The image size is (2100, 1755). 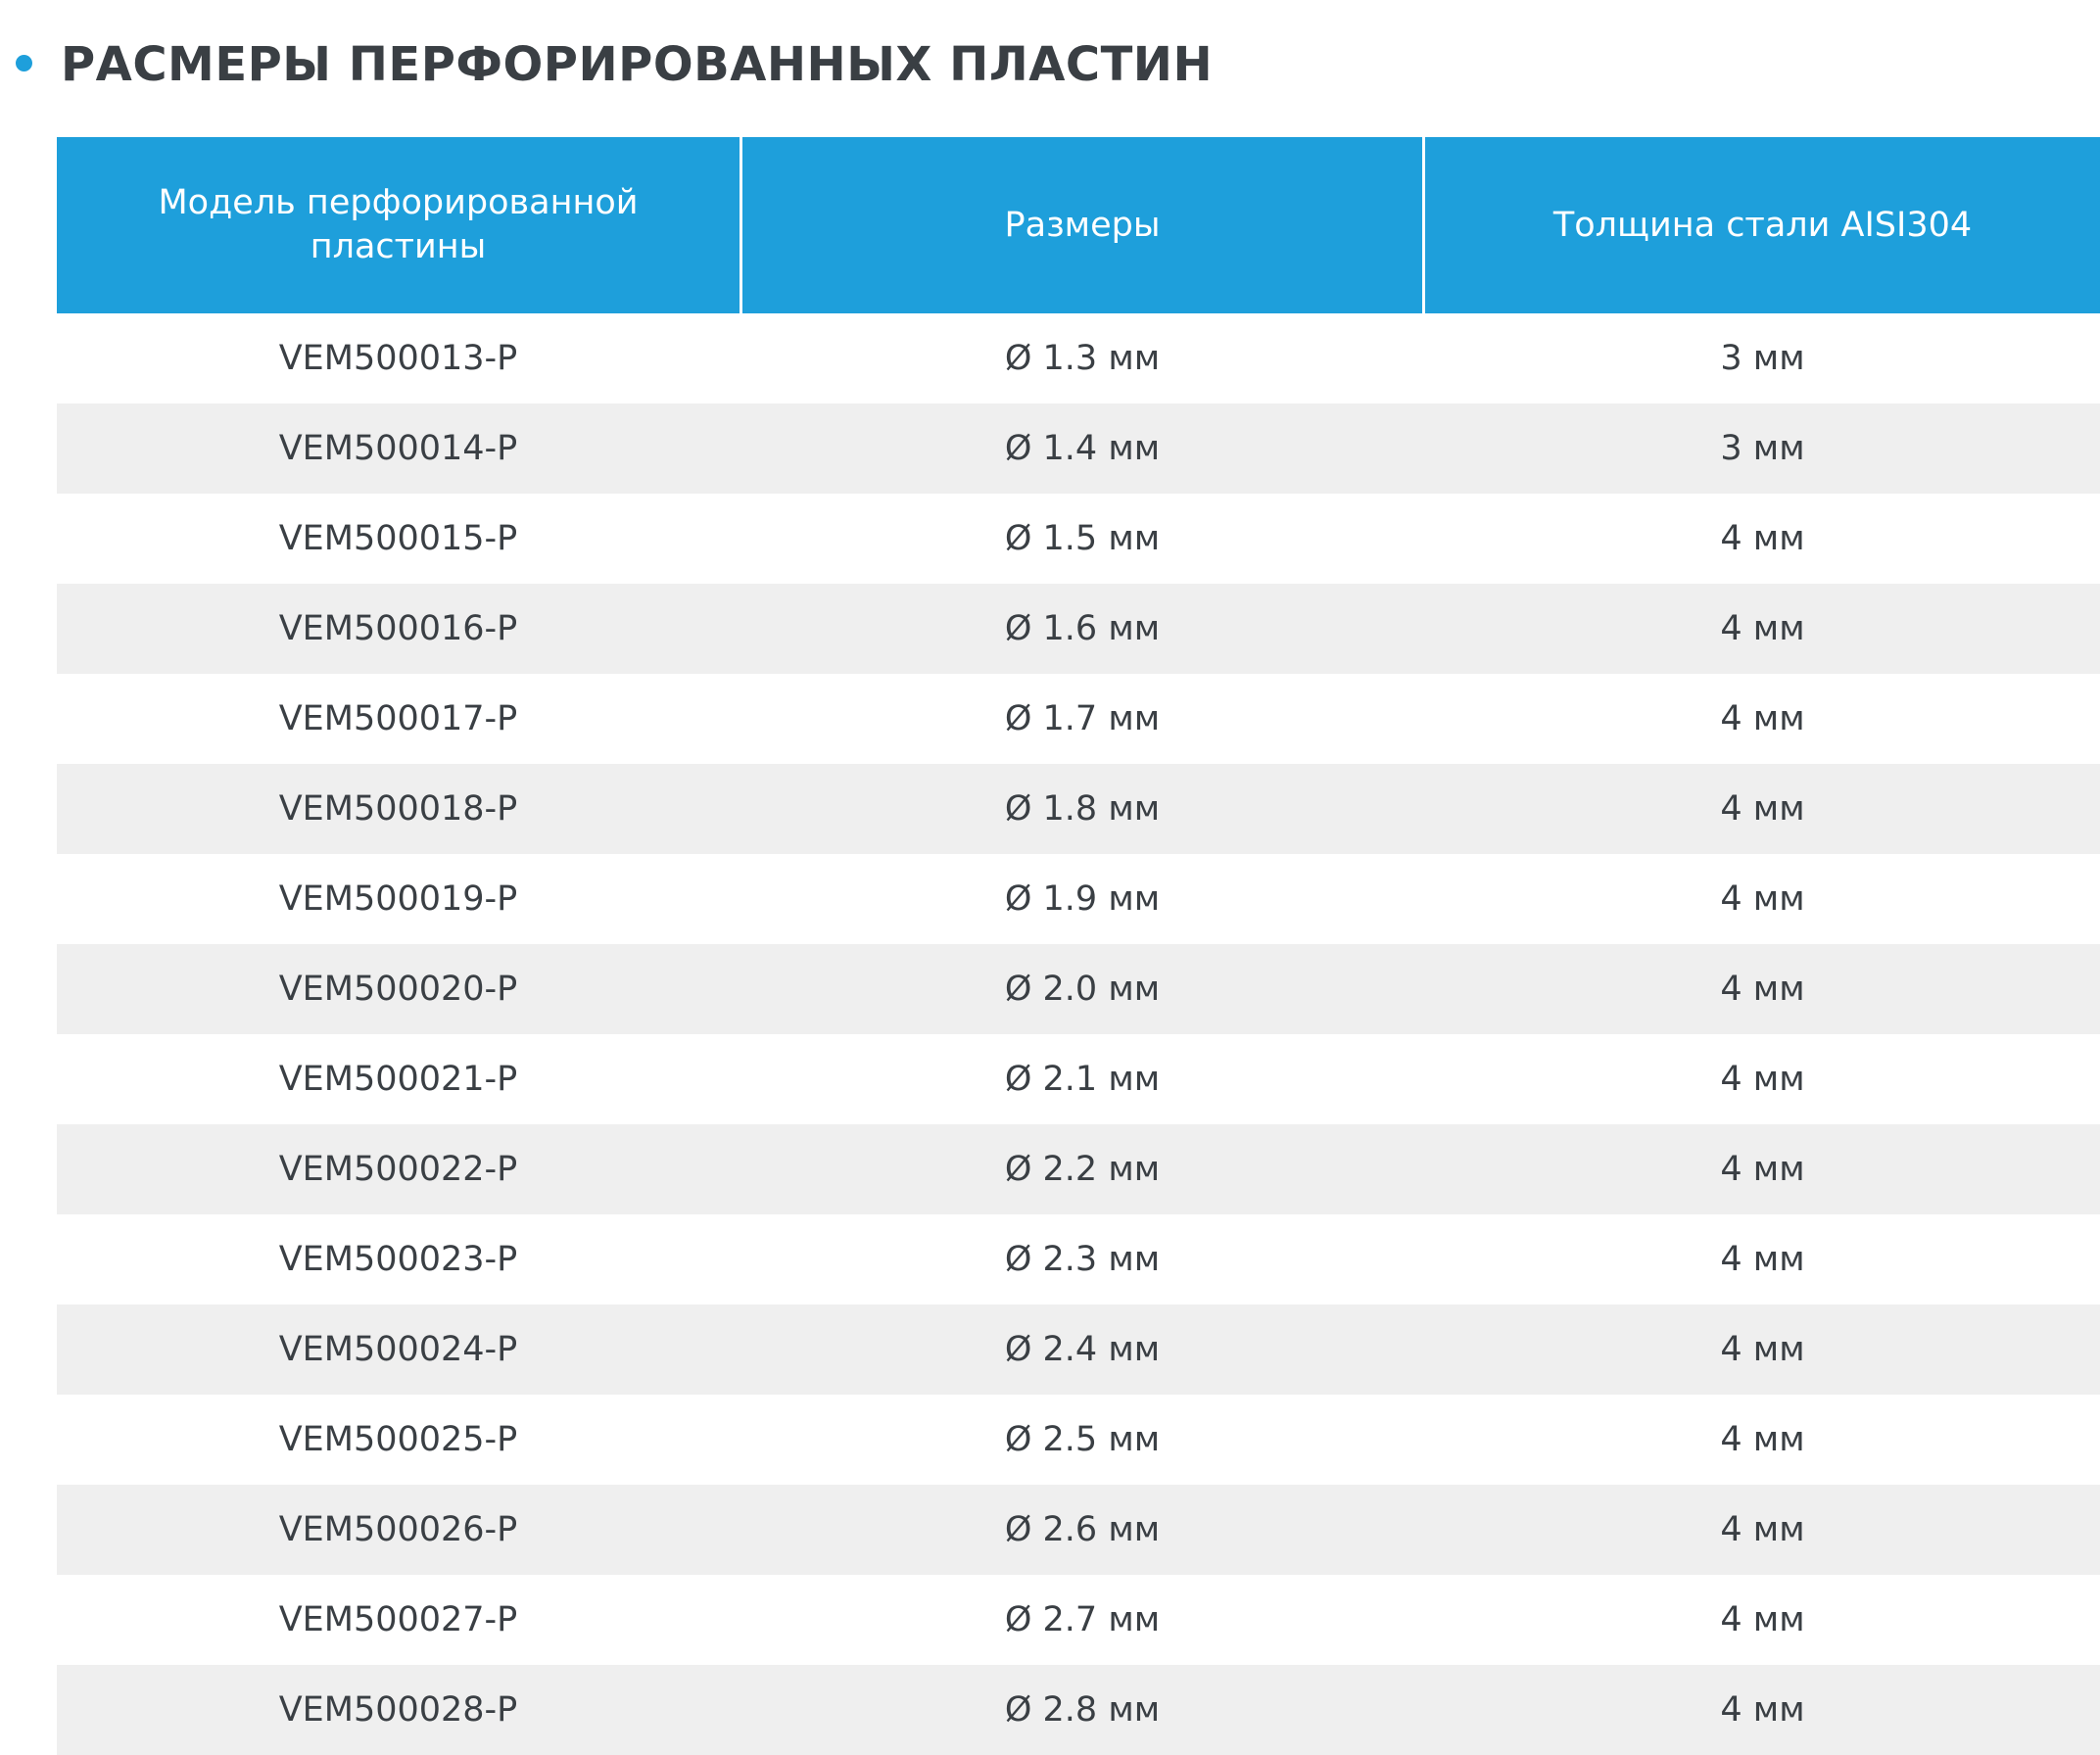 What do you see at coordinates (1082, 899) in the screenshot?
I see `size-cell: Ø 1.9 мм` at bounding box center [1082, 899].